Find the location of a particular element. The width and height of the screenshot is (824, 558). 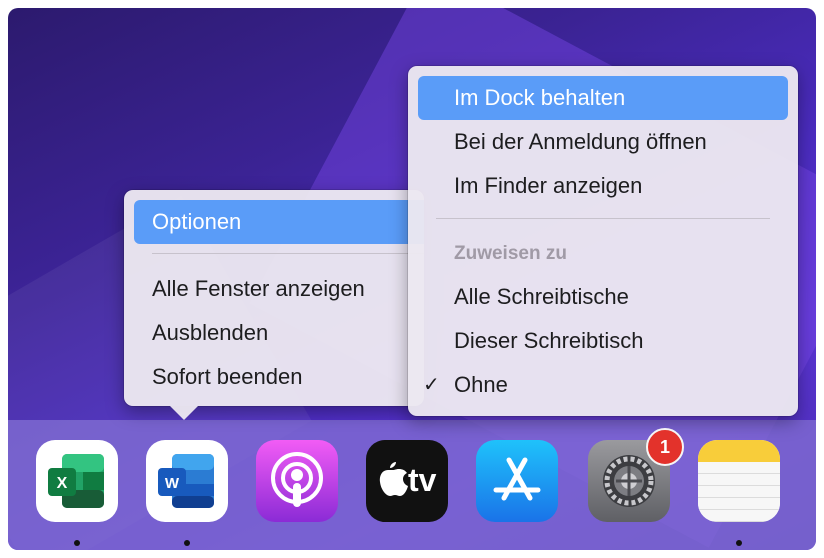

svg-text: W is located at coordinates (172, 483).